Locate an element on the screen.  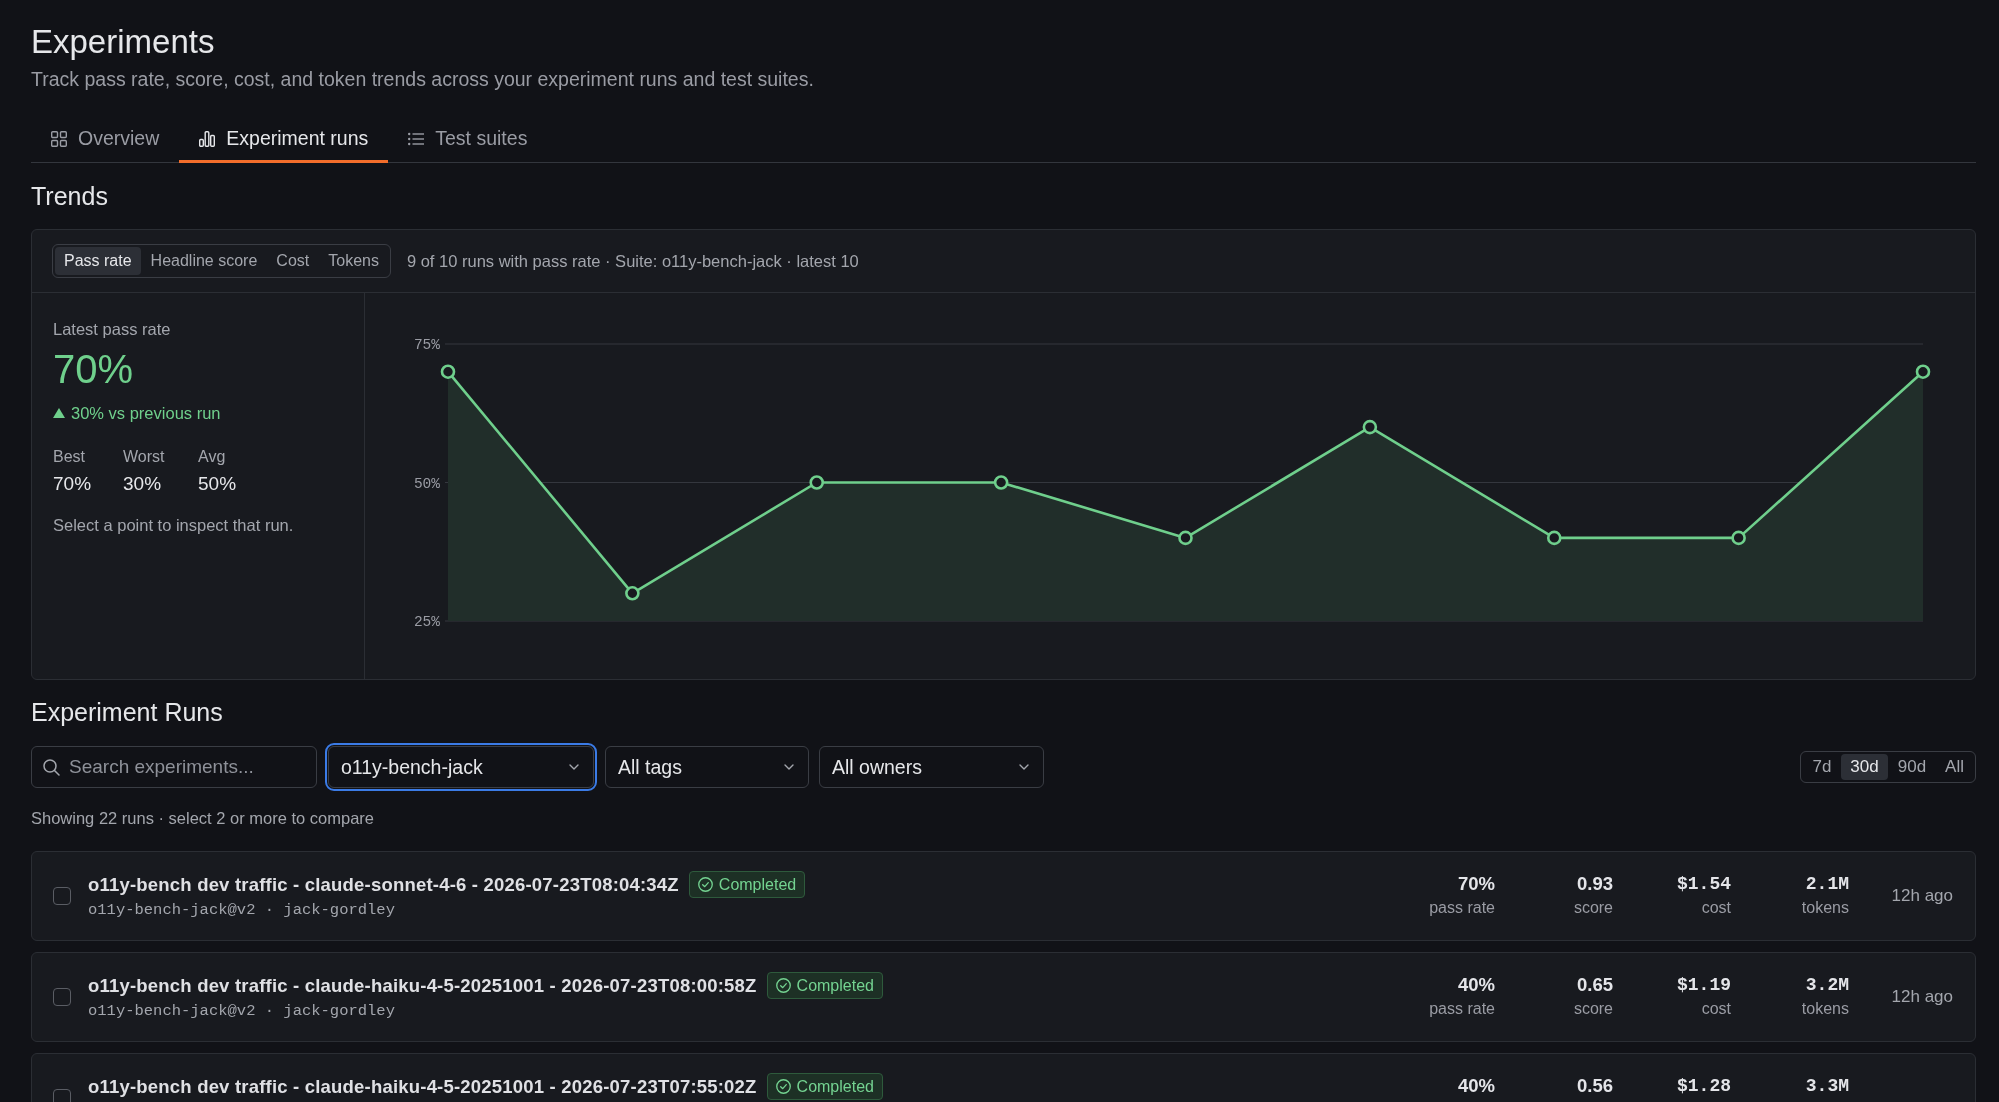
axis-label: 75% is located at coordinates (426, 345).